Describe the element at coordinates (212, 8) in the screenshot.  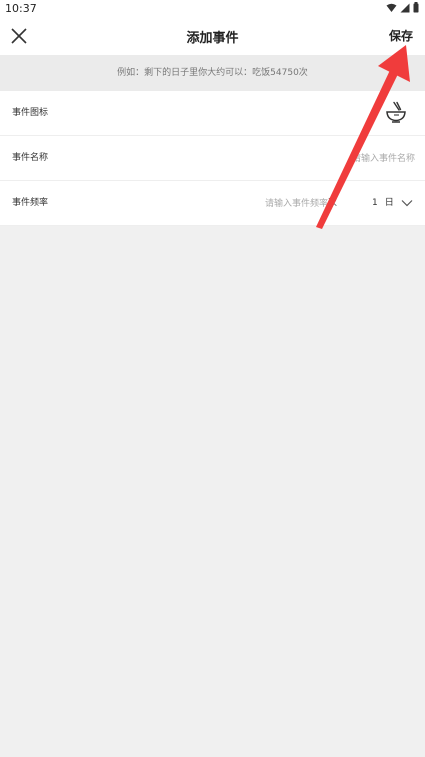
I see `status-bar: 10:37` at that location.